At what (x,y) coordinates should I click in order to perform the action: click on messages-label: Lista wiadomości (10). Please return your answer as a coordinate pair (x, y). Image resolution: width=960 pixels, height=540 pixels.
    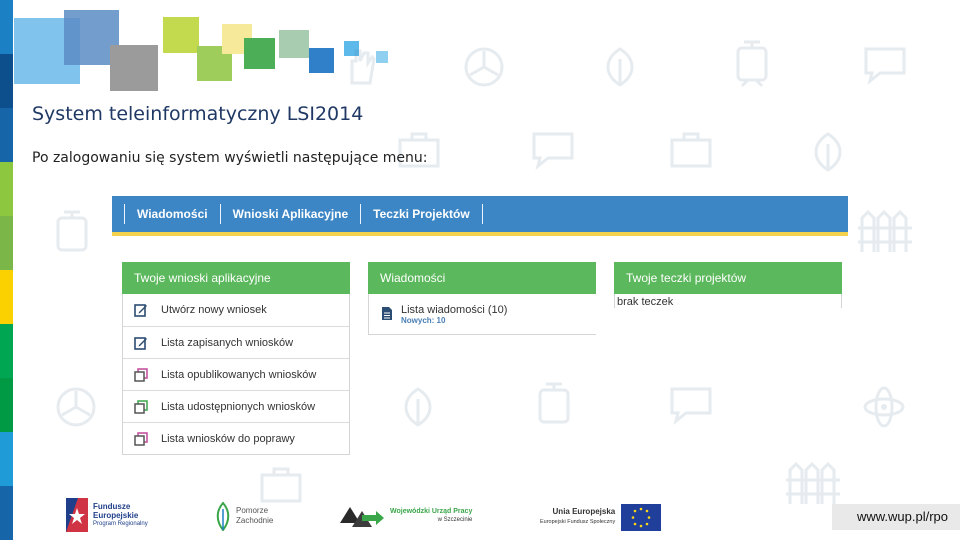
    Looking at the image, I should click on (454, 310).